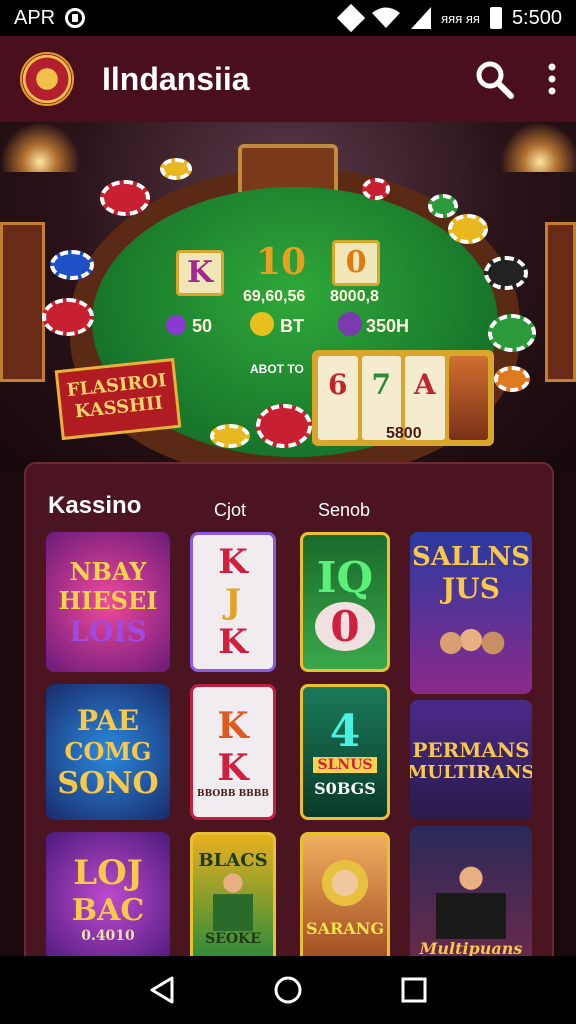  What do you see at coordinates (262, 324) in the screenshot?
I see `bet-chip-gold` at bounding box center [262, 324].